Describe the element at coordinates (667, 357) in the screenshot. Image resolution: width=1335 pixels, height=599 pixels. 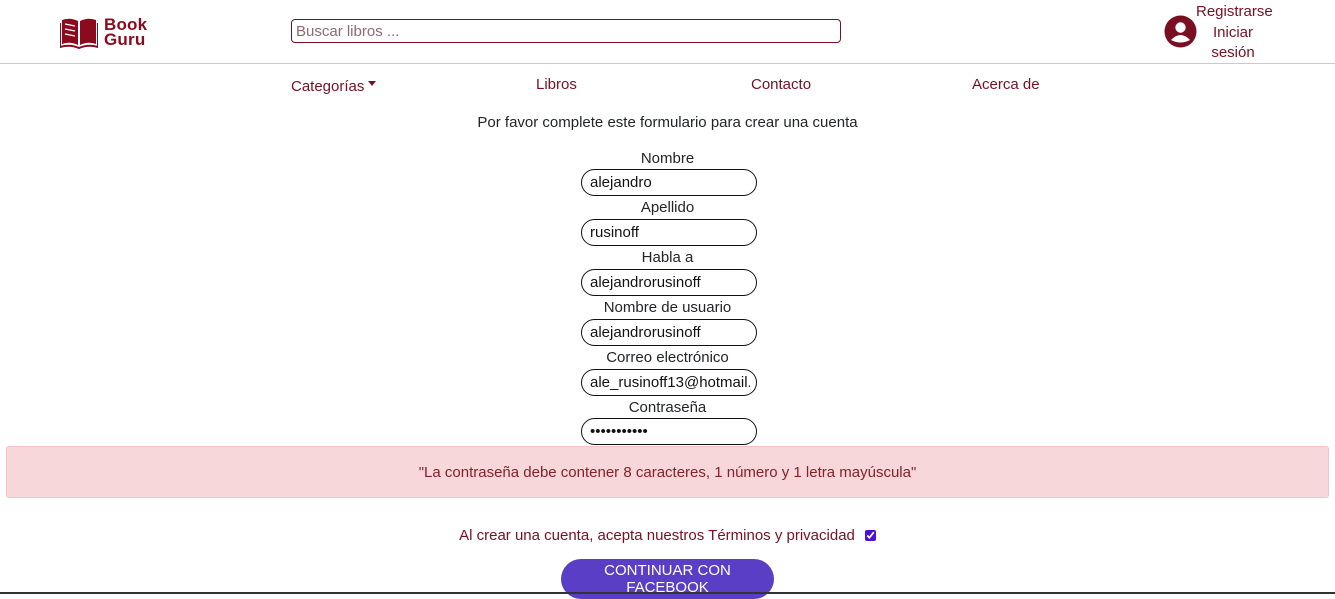
I see `email-label: Correo electrónico` at that location.